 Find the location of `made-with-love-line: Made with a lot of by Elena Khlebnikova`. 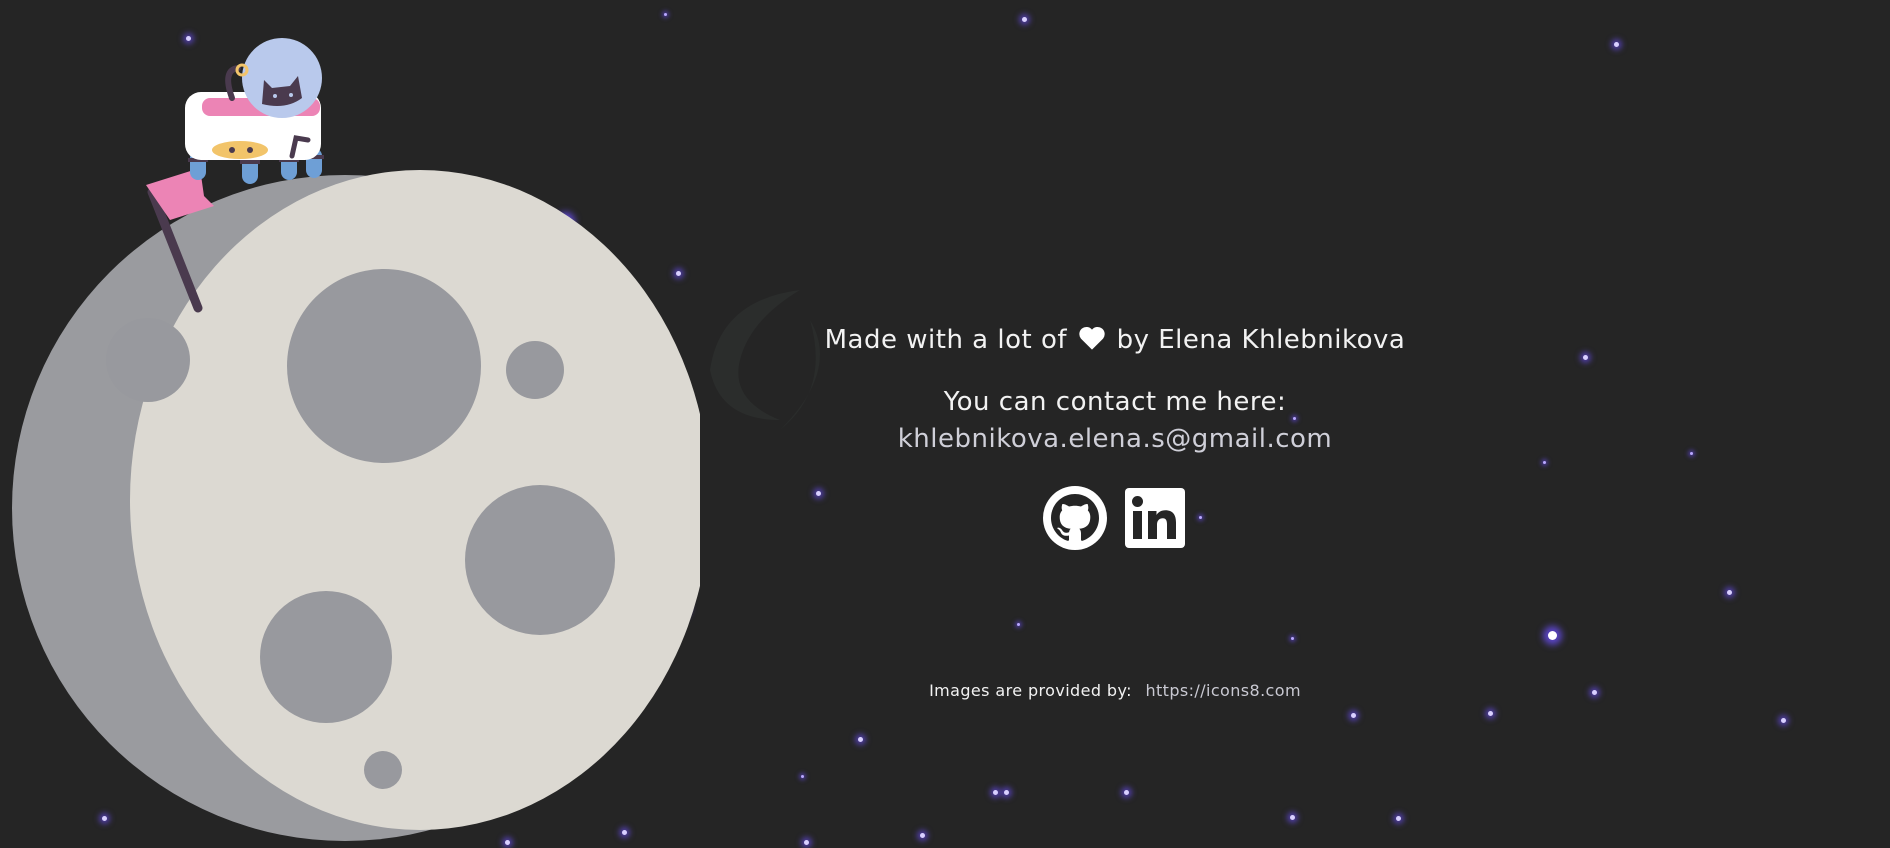

made-with-love-line: Made with a lot of by Elena Khlebnikova is located at coordinates (1115, 341).